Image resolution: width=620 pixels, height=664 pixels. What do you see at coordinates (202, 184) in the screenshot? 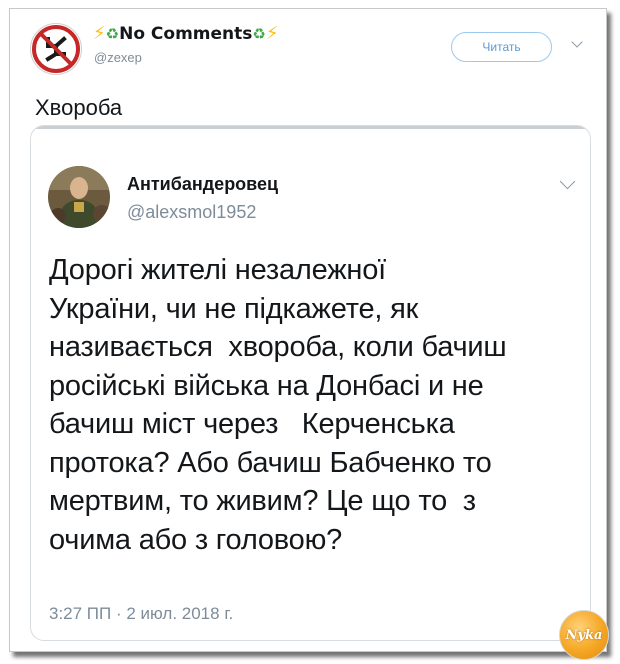
I see `quoted-display-name: Антибандеровец` at bounding box center [202, 184].